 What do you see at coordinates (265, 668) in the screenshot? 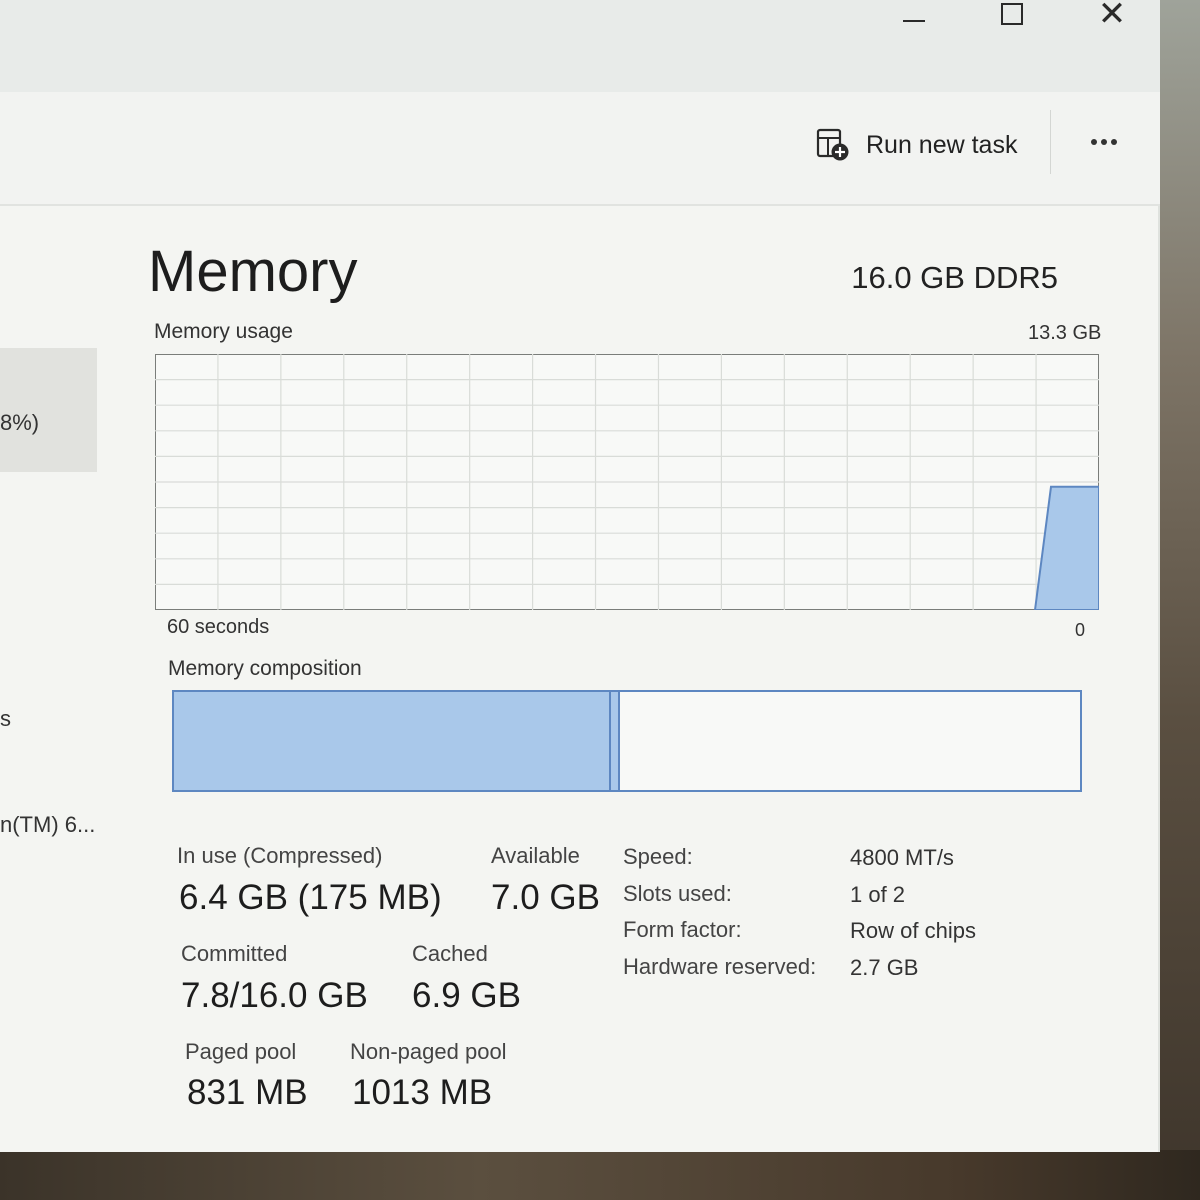
I see `memory-composition-label: Memory composition` at bounding box center [265, 668].